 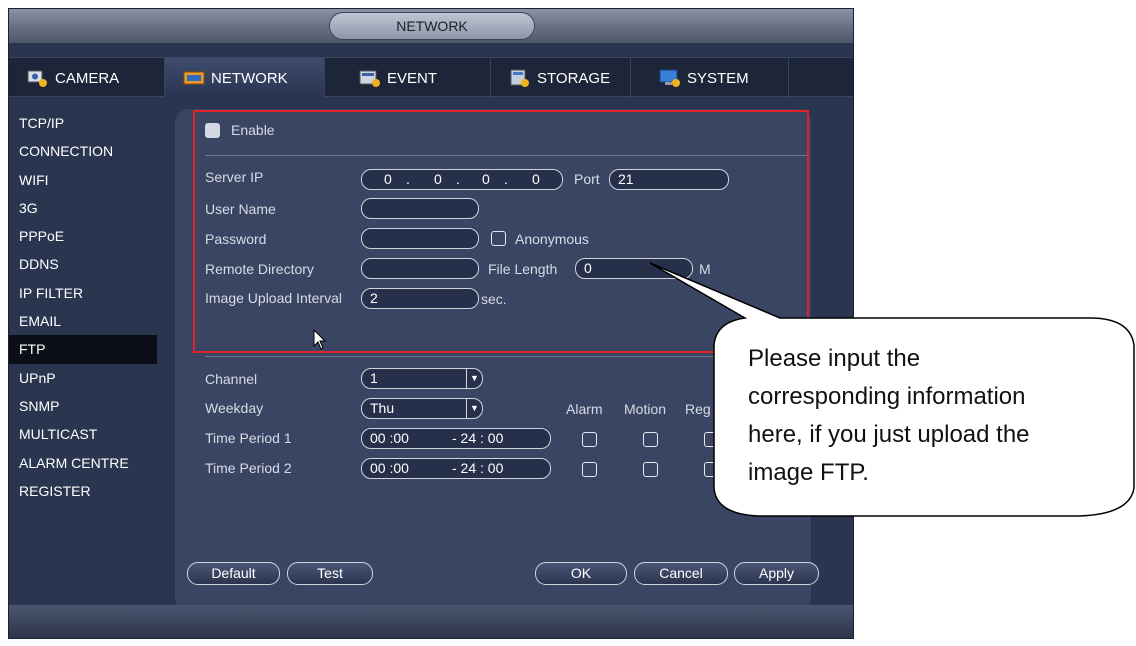 I want to click on callout-line: Please input the, so click(x=834, y=358).